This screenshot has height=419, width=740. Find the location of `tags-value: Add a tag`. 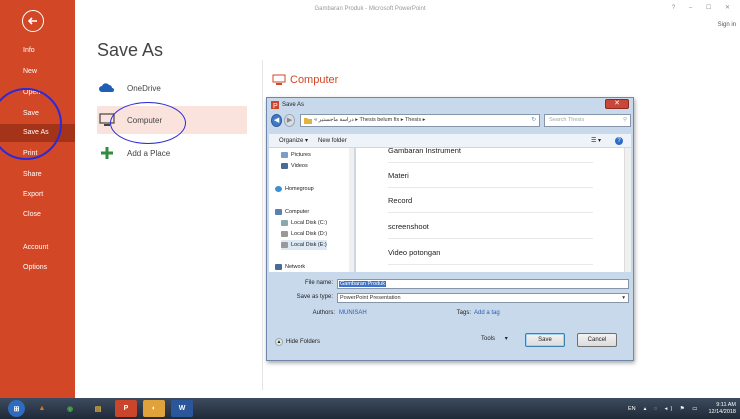

tags-value: Add a tag is located at coordinates (487, 313).